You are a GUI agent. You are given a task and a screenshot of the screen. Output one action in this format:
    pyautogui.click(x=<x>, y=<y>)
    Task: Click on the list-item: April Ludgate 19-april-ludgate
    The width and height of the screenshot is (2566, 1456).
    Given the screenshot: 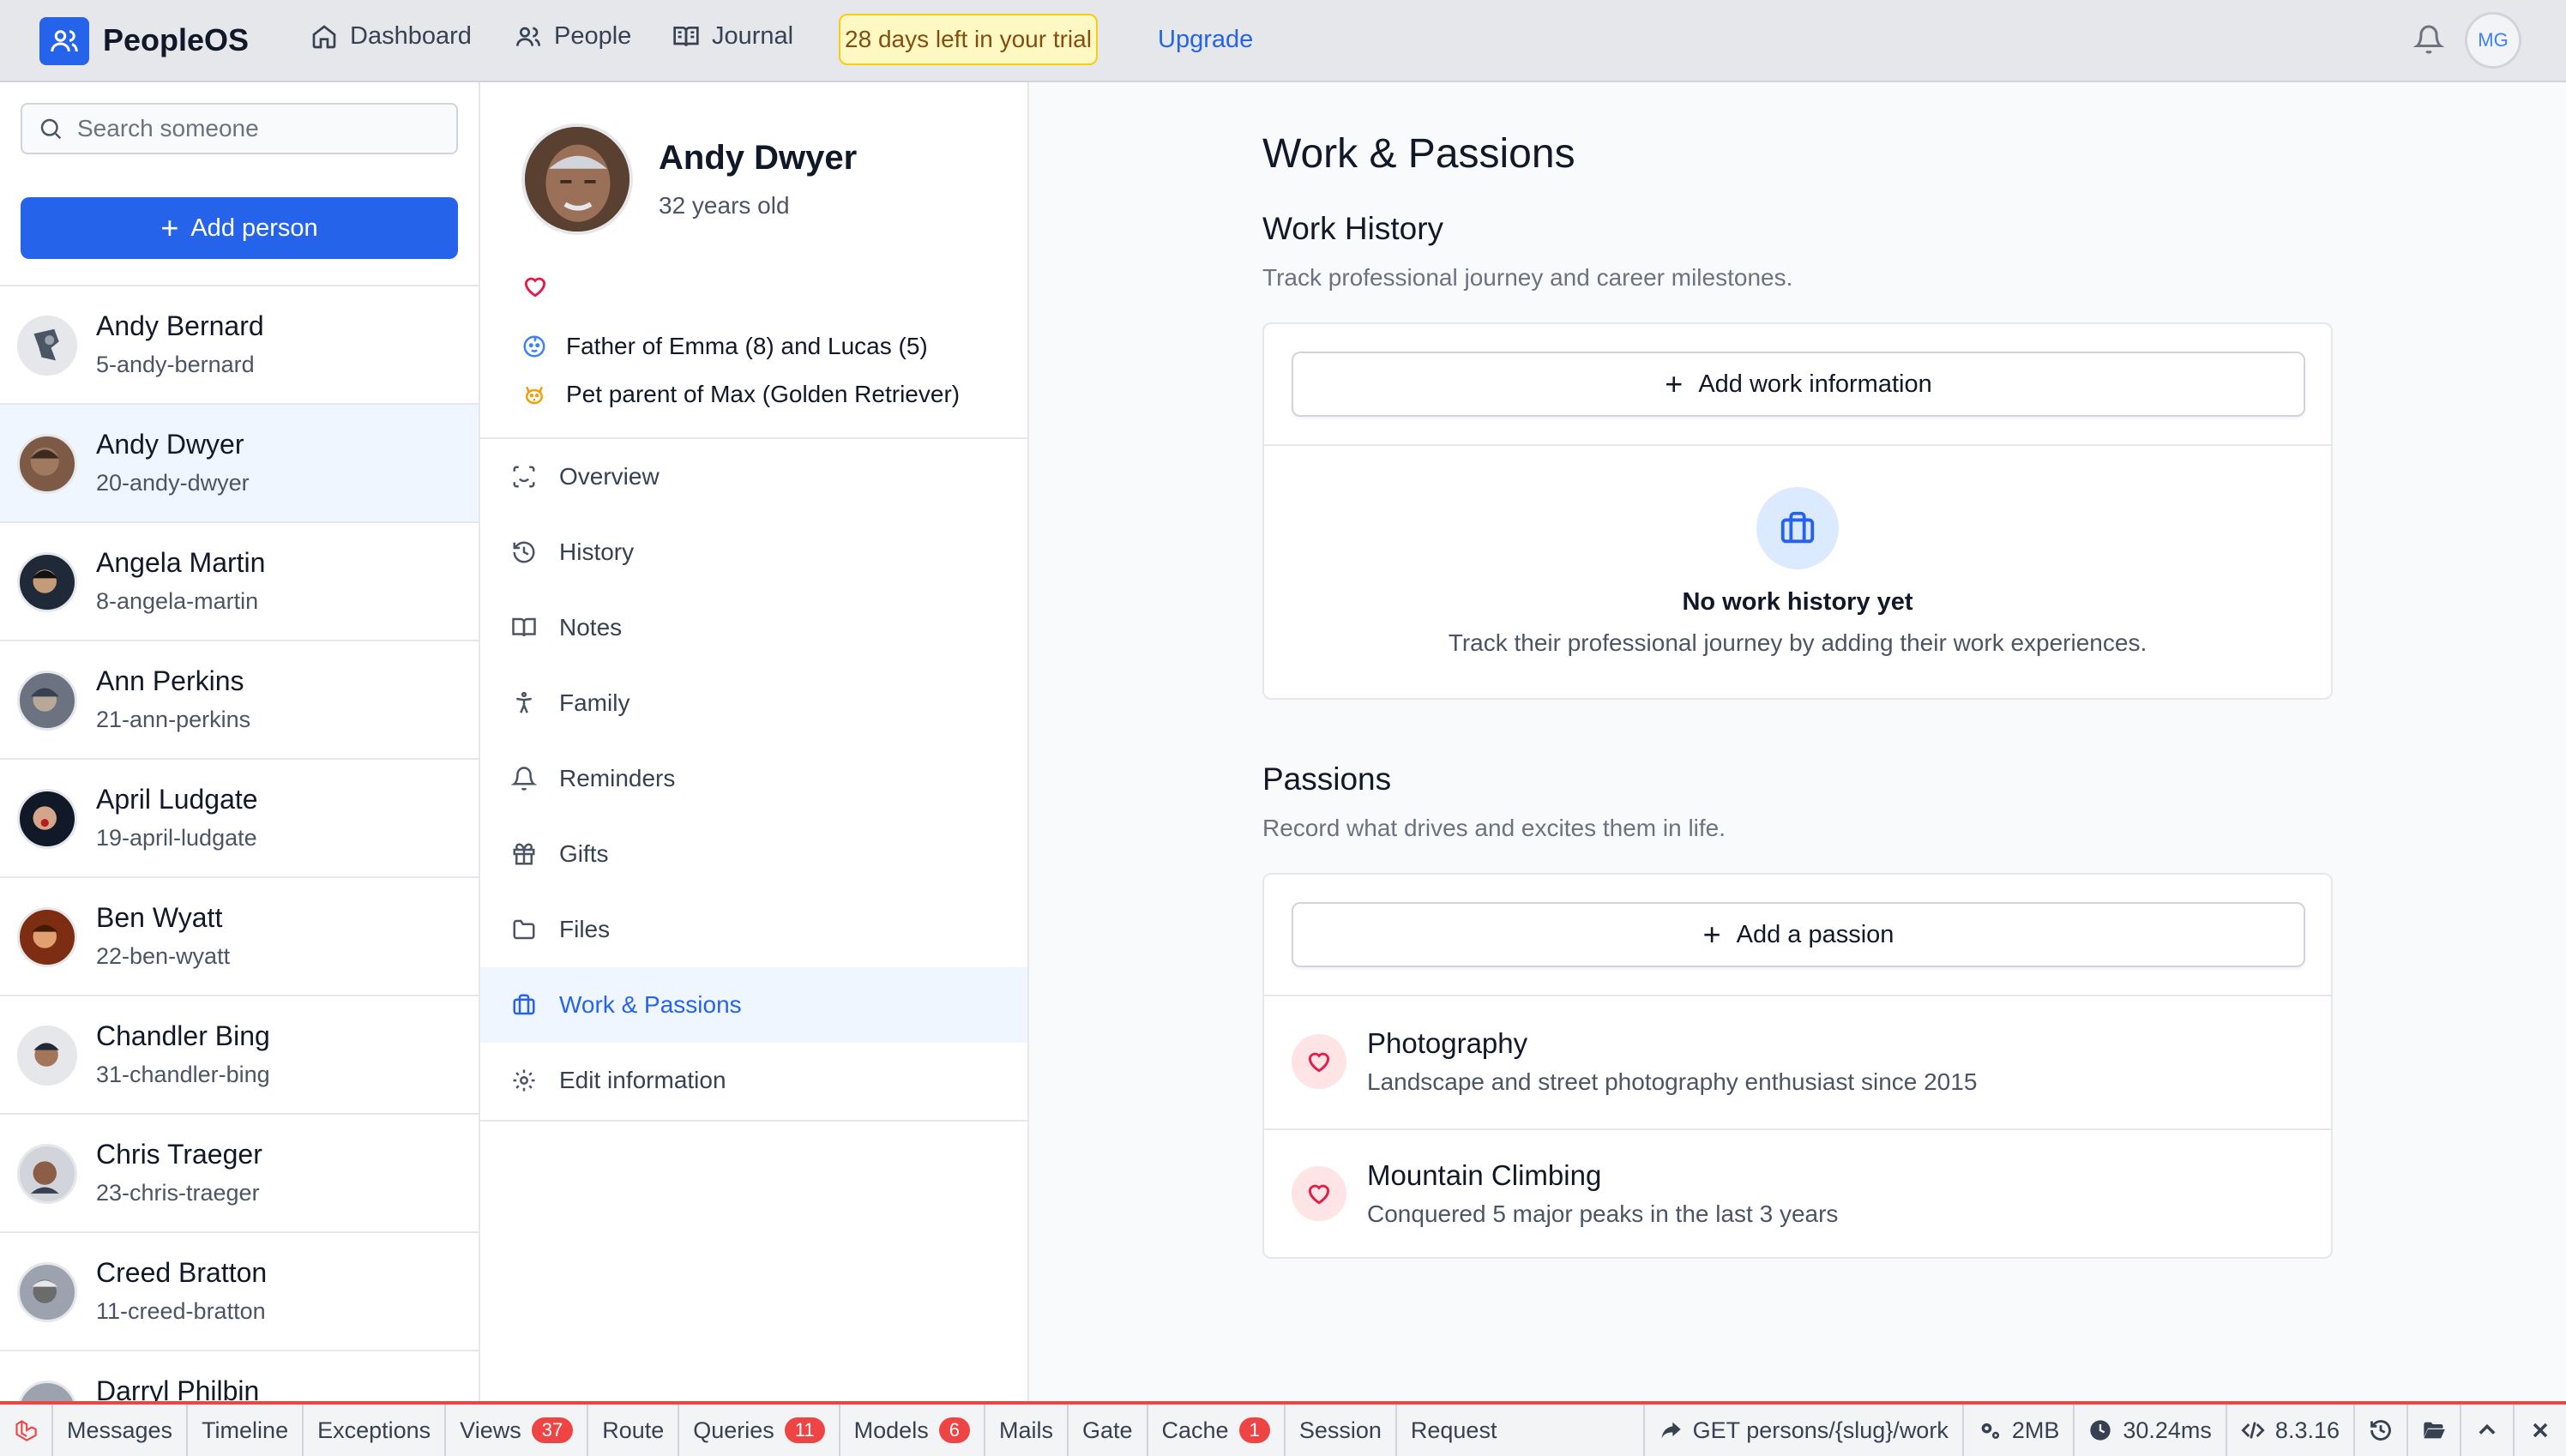 What is the action you would take?
    pyautogui.click(x=239, y=819)
    